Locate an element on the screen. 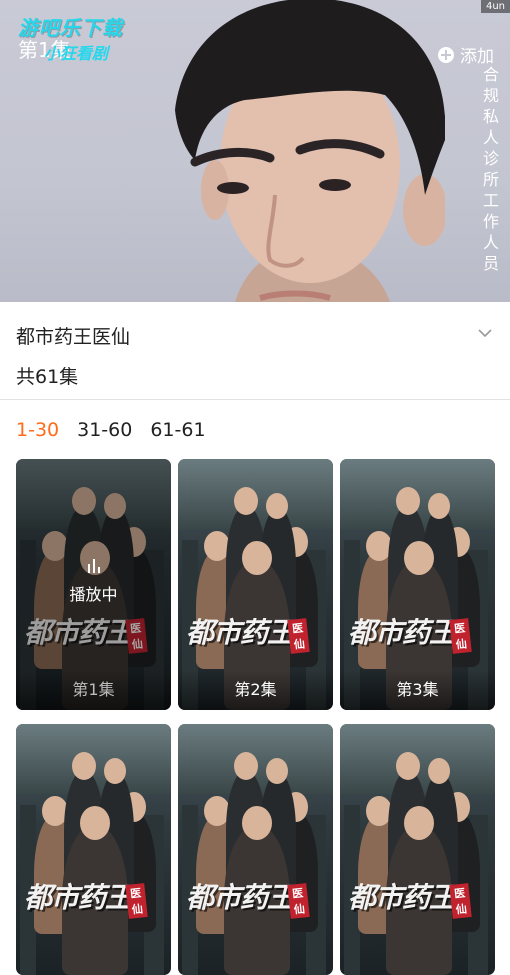 The width and height of the screenshot is (510, 975). episode-card: 都市药王 医仙 第2集 is located at coordinates (255, 584).